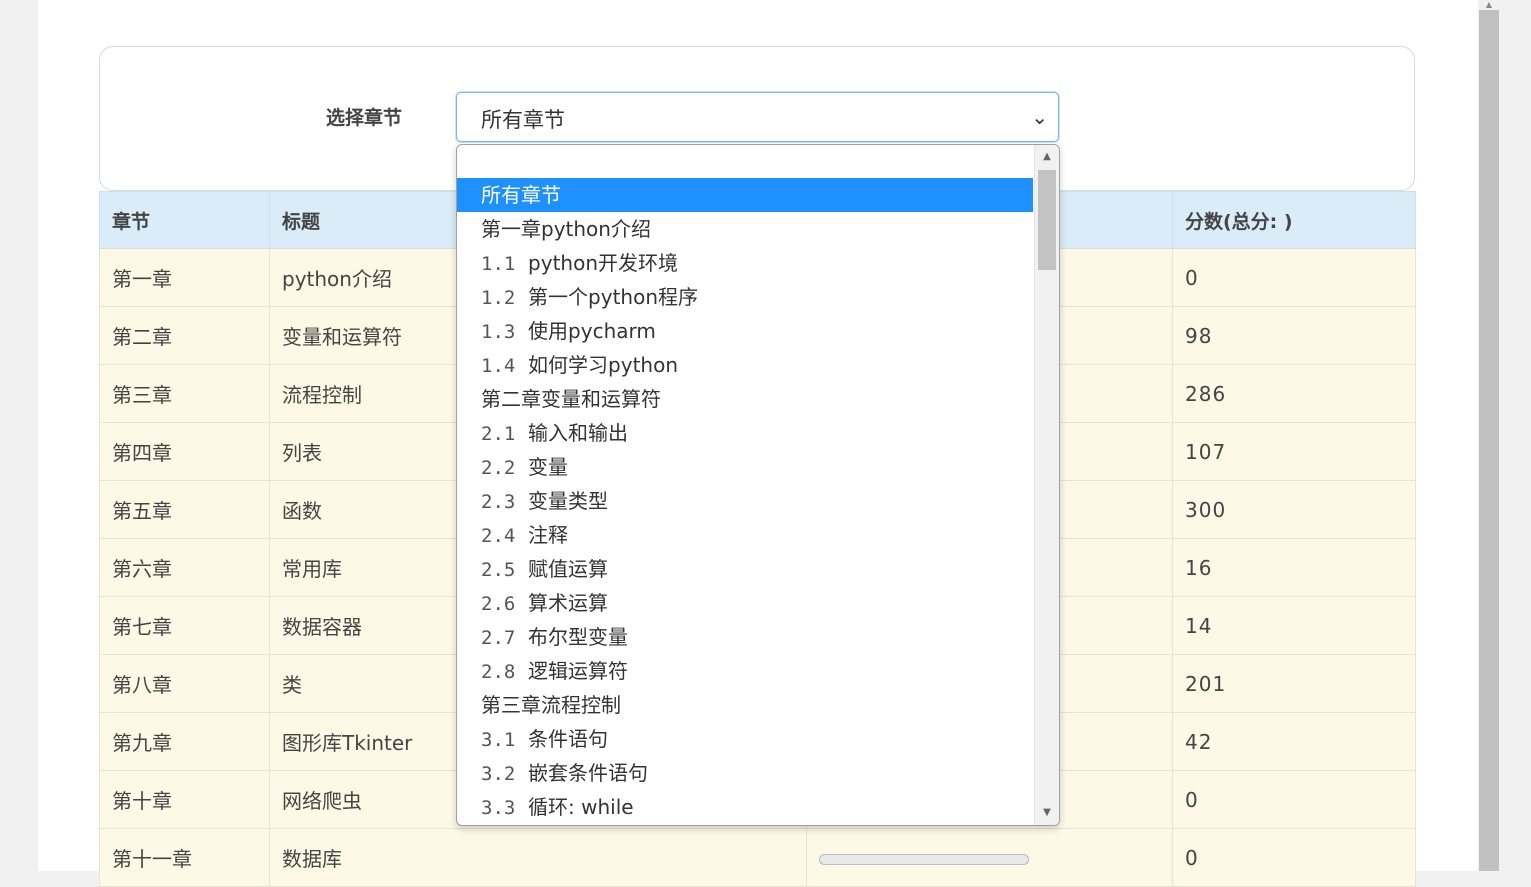 This screenshot has height=887, width=1531. I want to click on score-cell: 42, so click(1294, 741).